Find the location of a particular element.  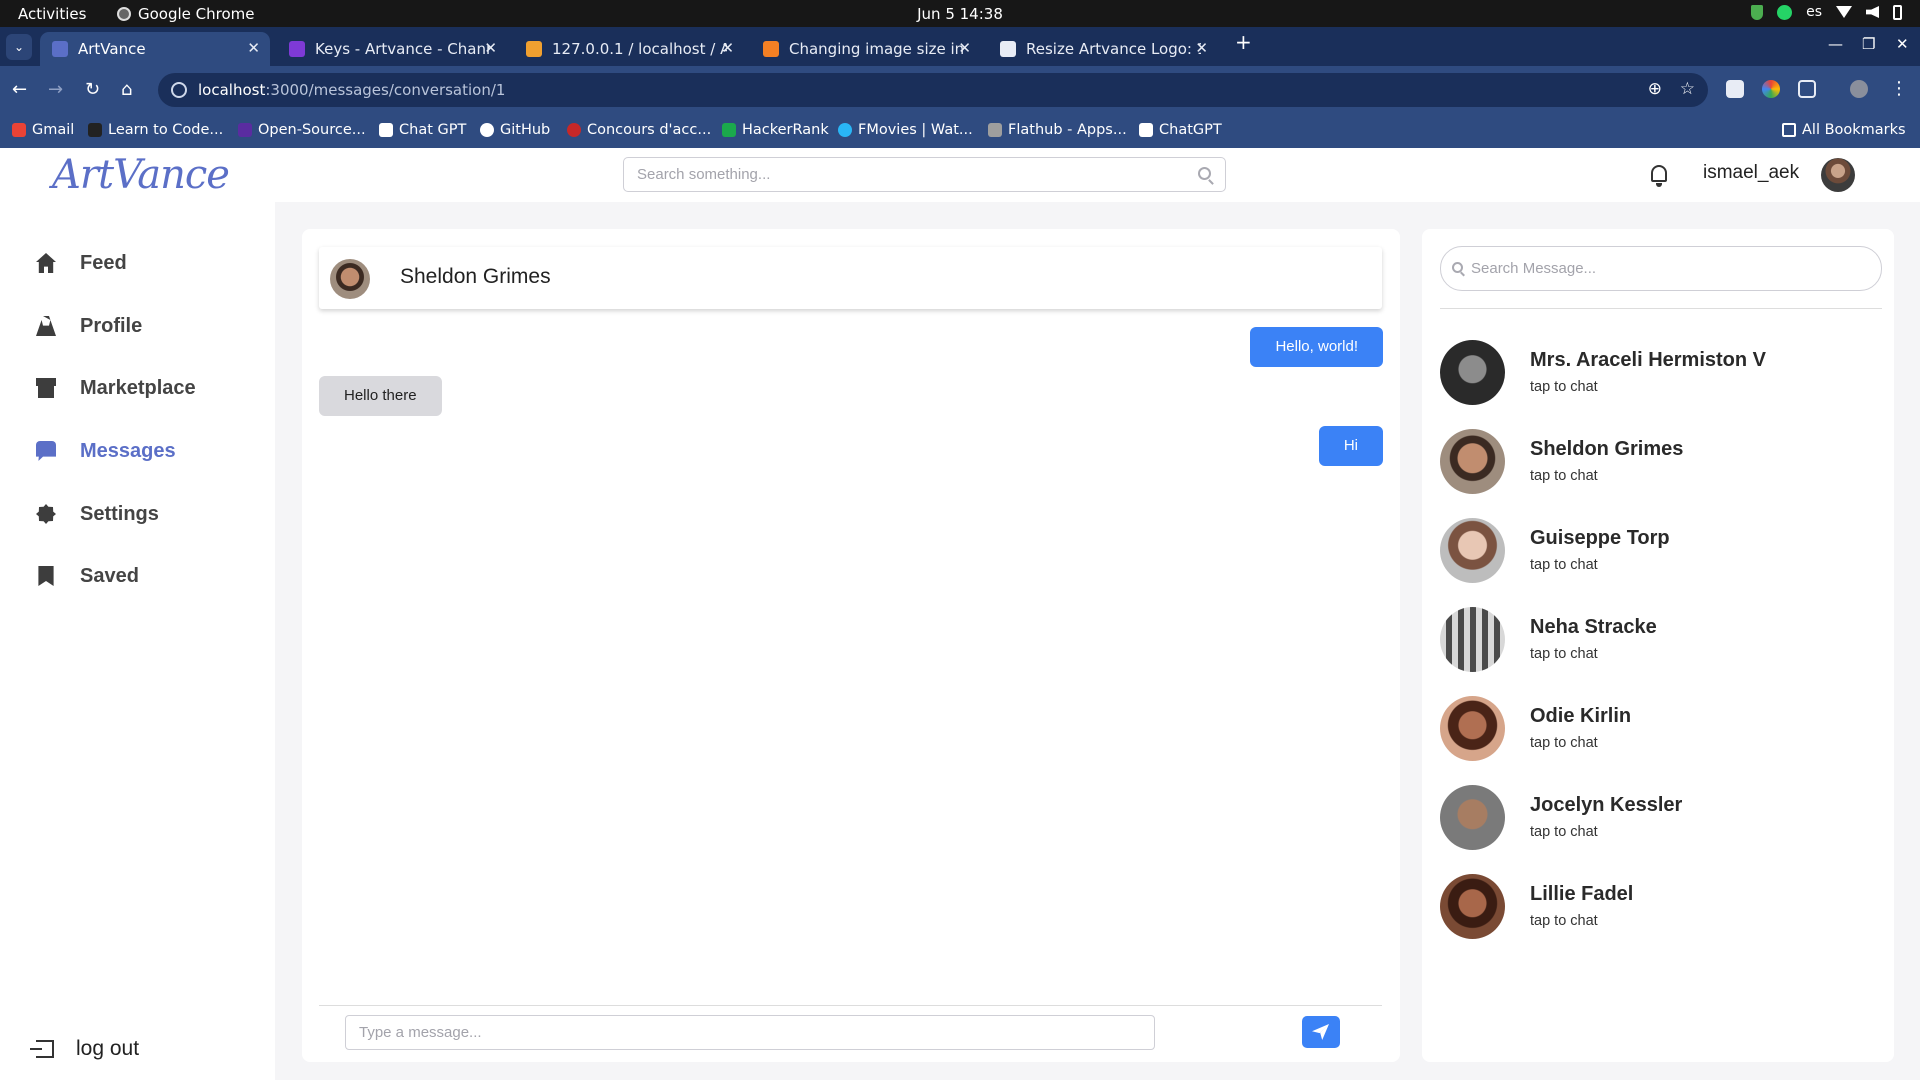

site-info-icon is located at coordinates (179, 90).